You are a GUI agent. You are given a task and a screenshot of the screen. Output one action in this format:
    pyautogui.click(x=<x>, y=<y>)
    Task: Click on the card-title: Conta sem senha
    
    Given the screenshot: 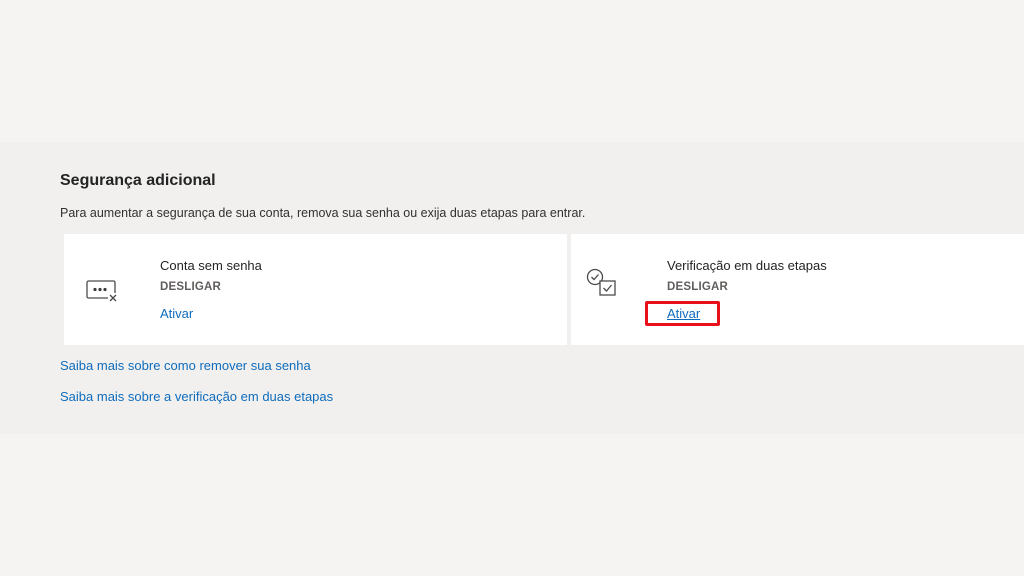 What is the action you would take?
    pyautogui.click(x=211, y=265)
    